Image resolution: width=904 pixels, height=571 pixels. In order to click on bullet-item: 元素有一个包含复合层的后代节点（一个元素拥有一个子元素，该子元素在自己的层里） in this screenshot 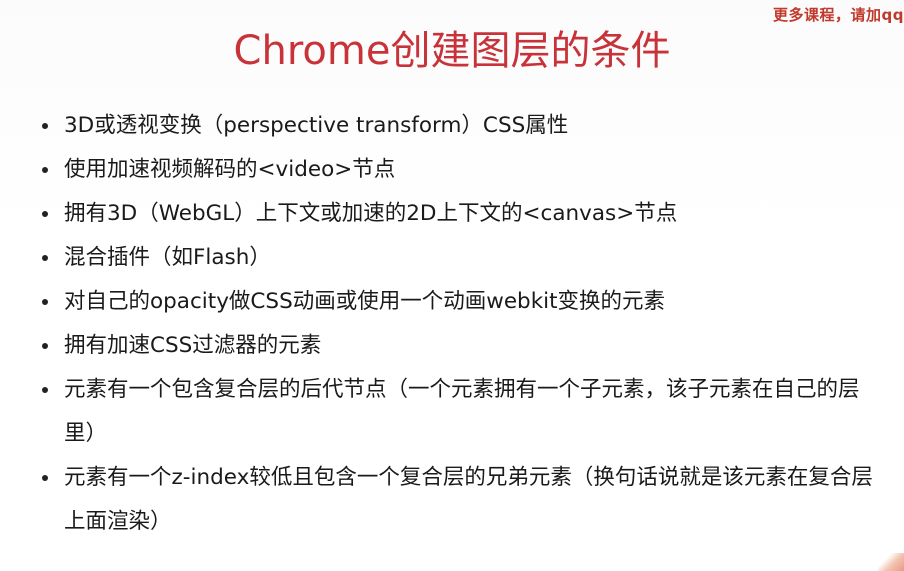, I will do `click(465, 412)`.